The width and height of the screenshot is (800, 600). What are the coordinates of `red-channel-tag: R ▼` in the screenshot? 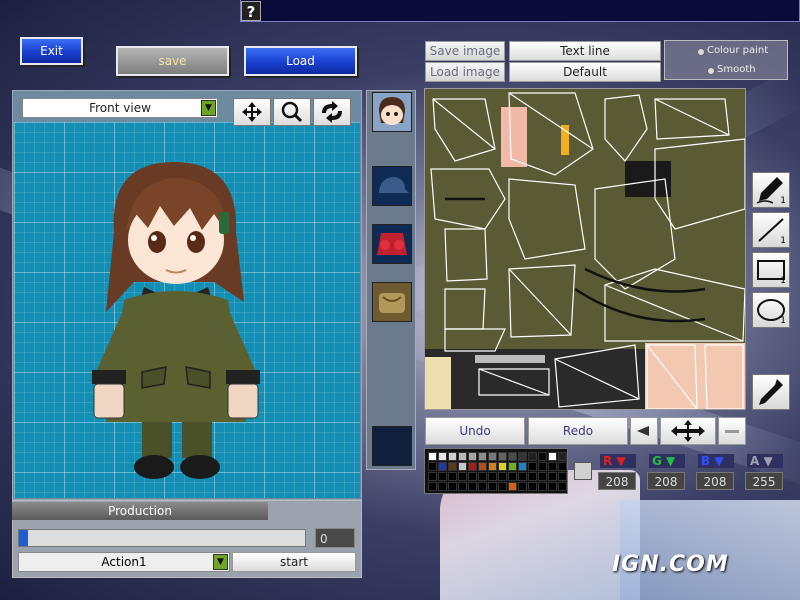 It's located at (618, 461).